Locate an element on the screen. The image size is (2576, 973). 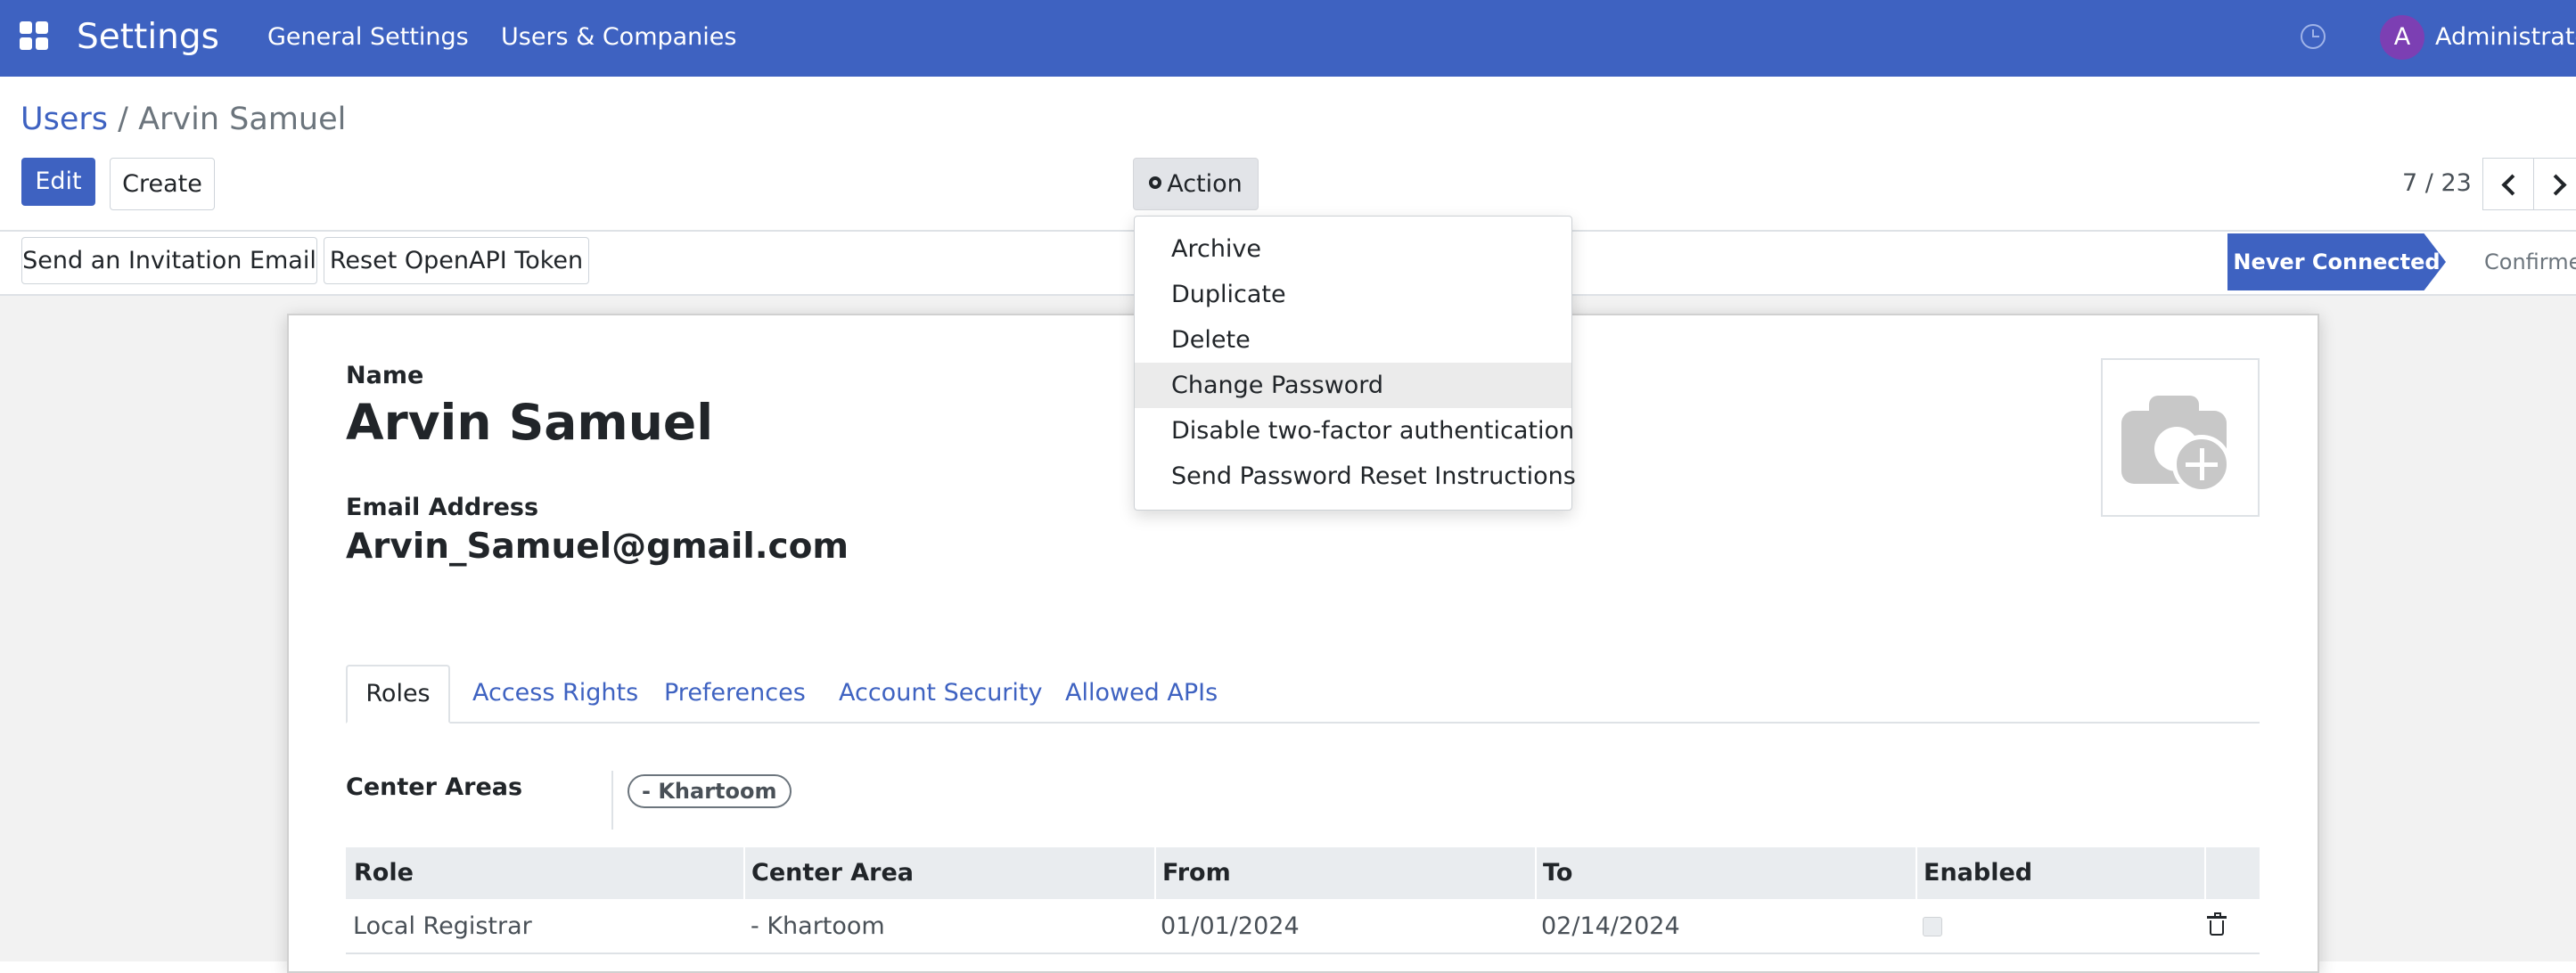
email-label: Email Address is located at coordinates (442, 507).